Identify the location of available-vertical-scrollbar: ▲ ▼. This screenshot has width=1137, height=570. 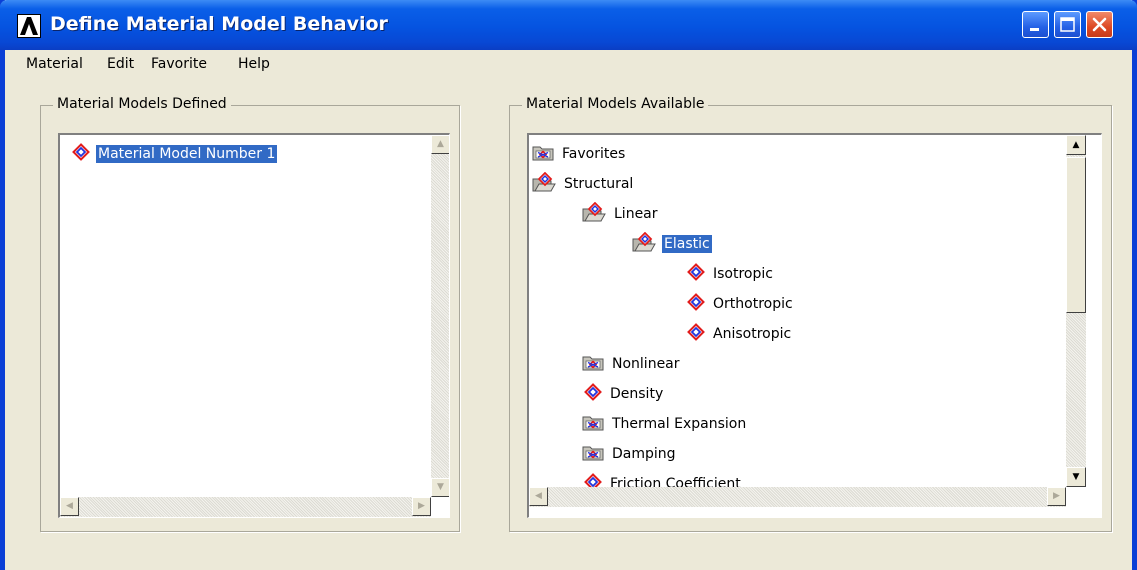
(1076, 311).